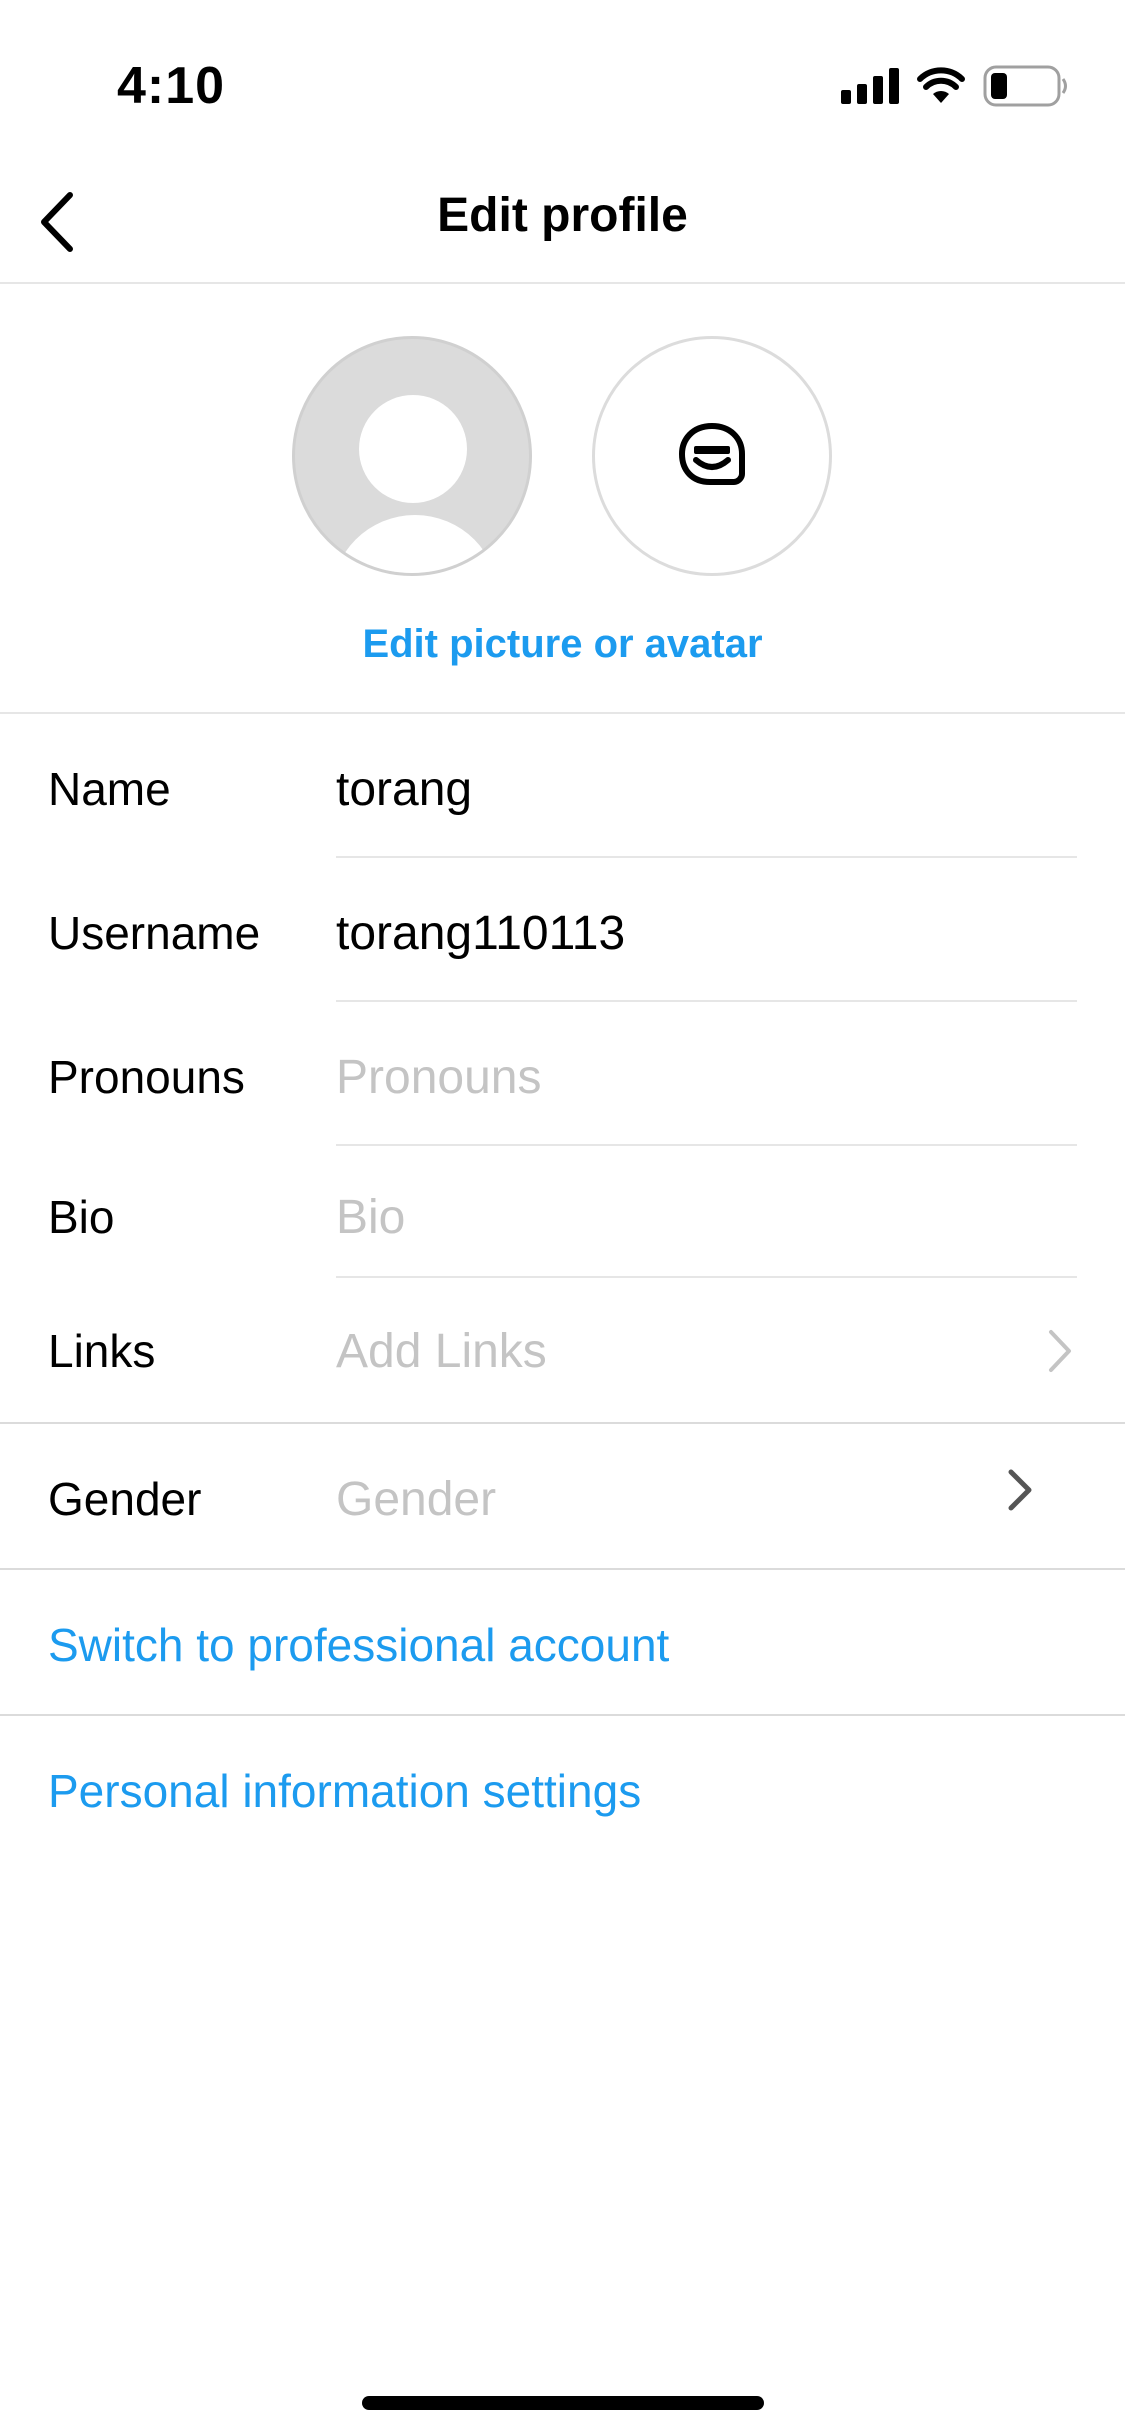 This screenshot has width=1125, height=2436. I want to click on pronouns-label: Pronouns, so click(146, 1077).